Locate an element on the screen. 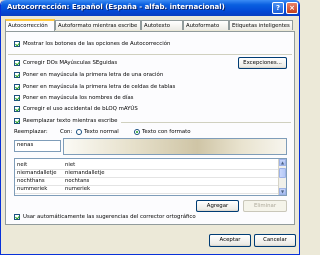 This screenshot has height=255, width=320. list-item: nummeriek numeriek is located at coordinates (150, 190).